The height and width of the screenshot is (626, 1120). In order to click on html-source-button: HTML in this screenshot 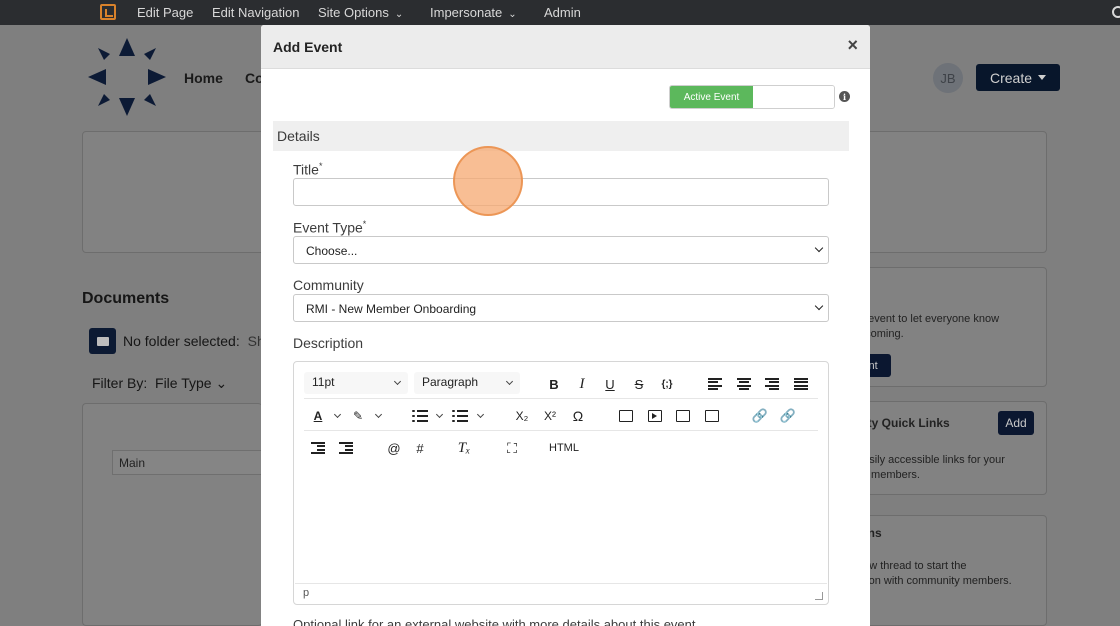, I will do `click(564, 448)`.